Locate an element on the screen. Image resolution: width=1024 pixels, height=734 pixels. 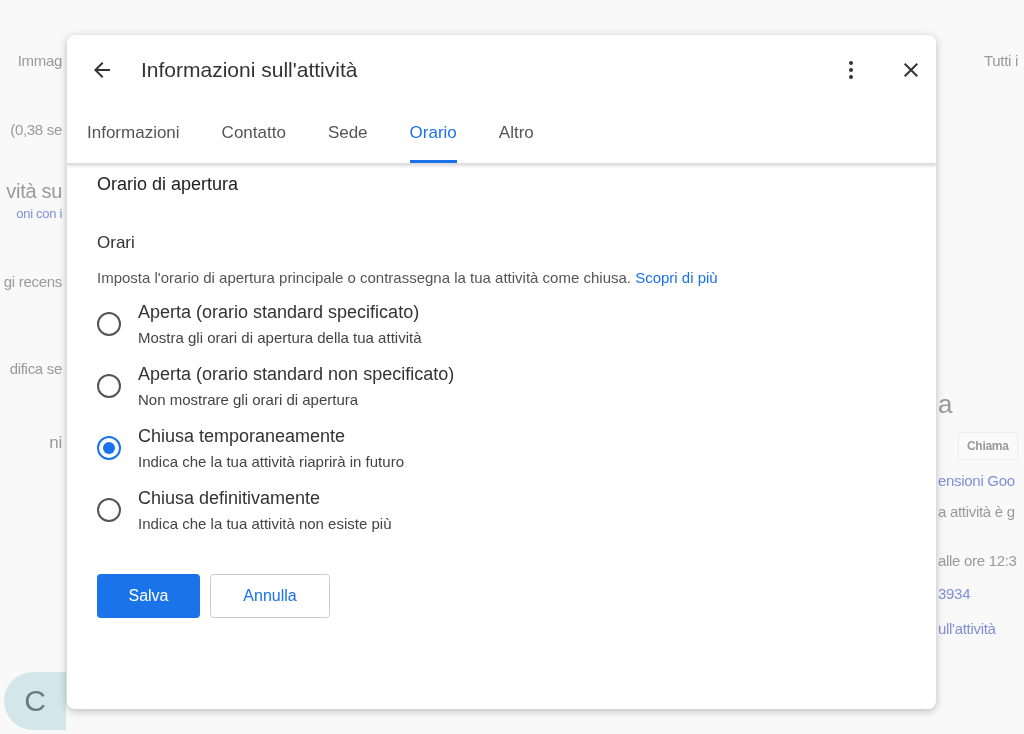
background-text: (0,38 se is located at coordinates (36, 129).